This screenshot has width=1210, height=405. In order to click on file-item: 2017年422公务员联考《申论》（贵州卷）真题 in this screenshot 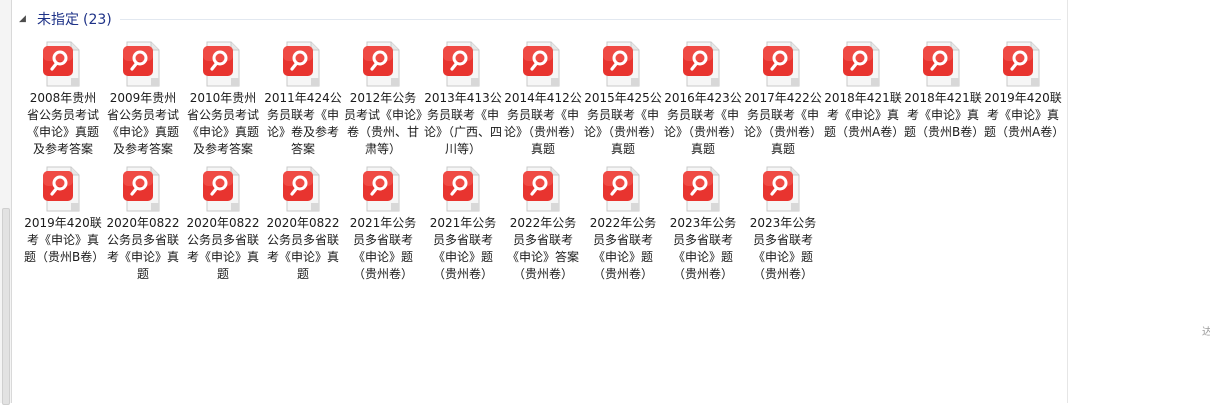, I will do `click(783, 98)`.